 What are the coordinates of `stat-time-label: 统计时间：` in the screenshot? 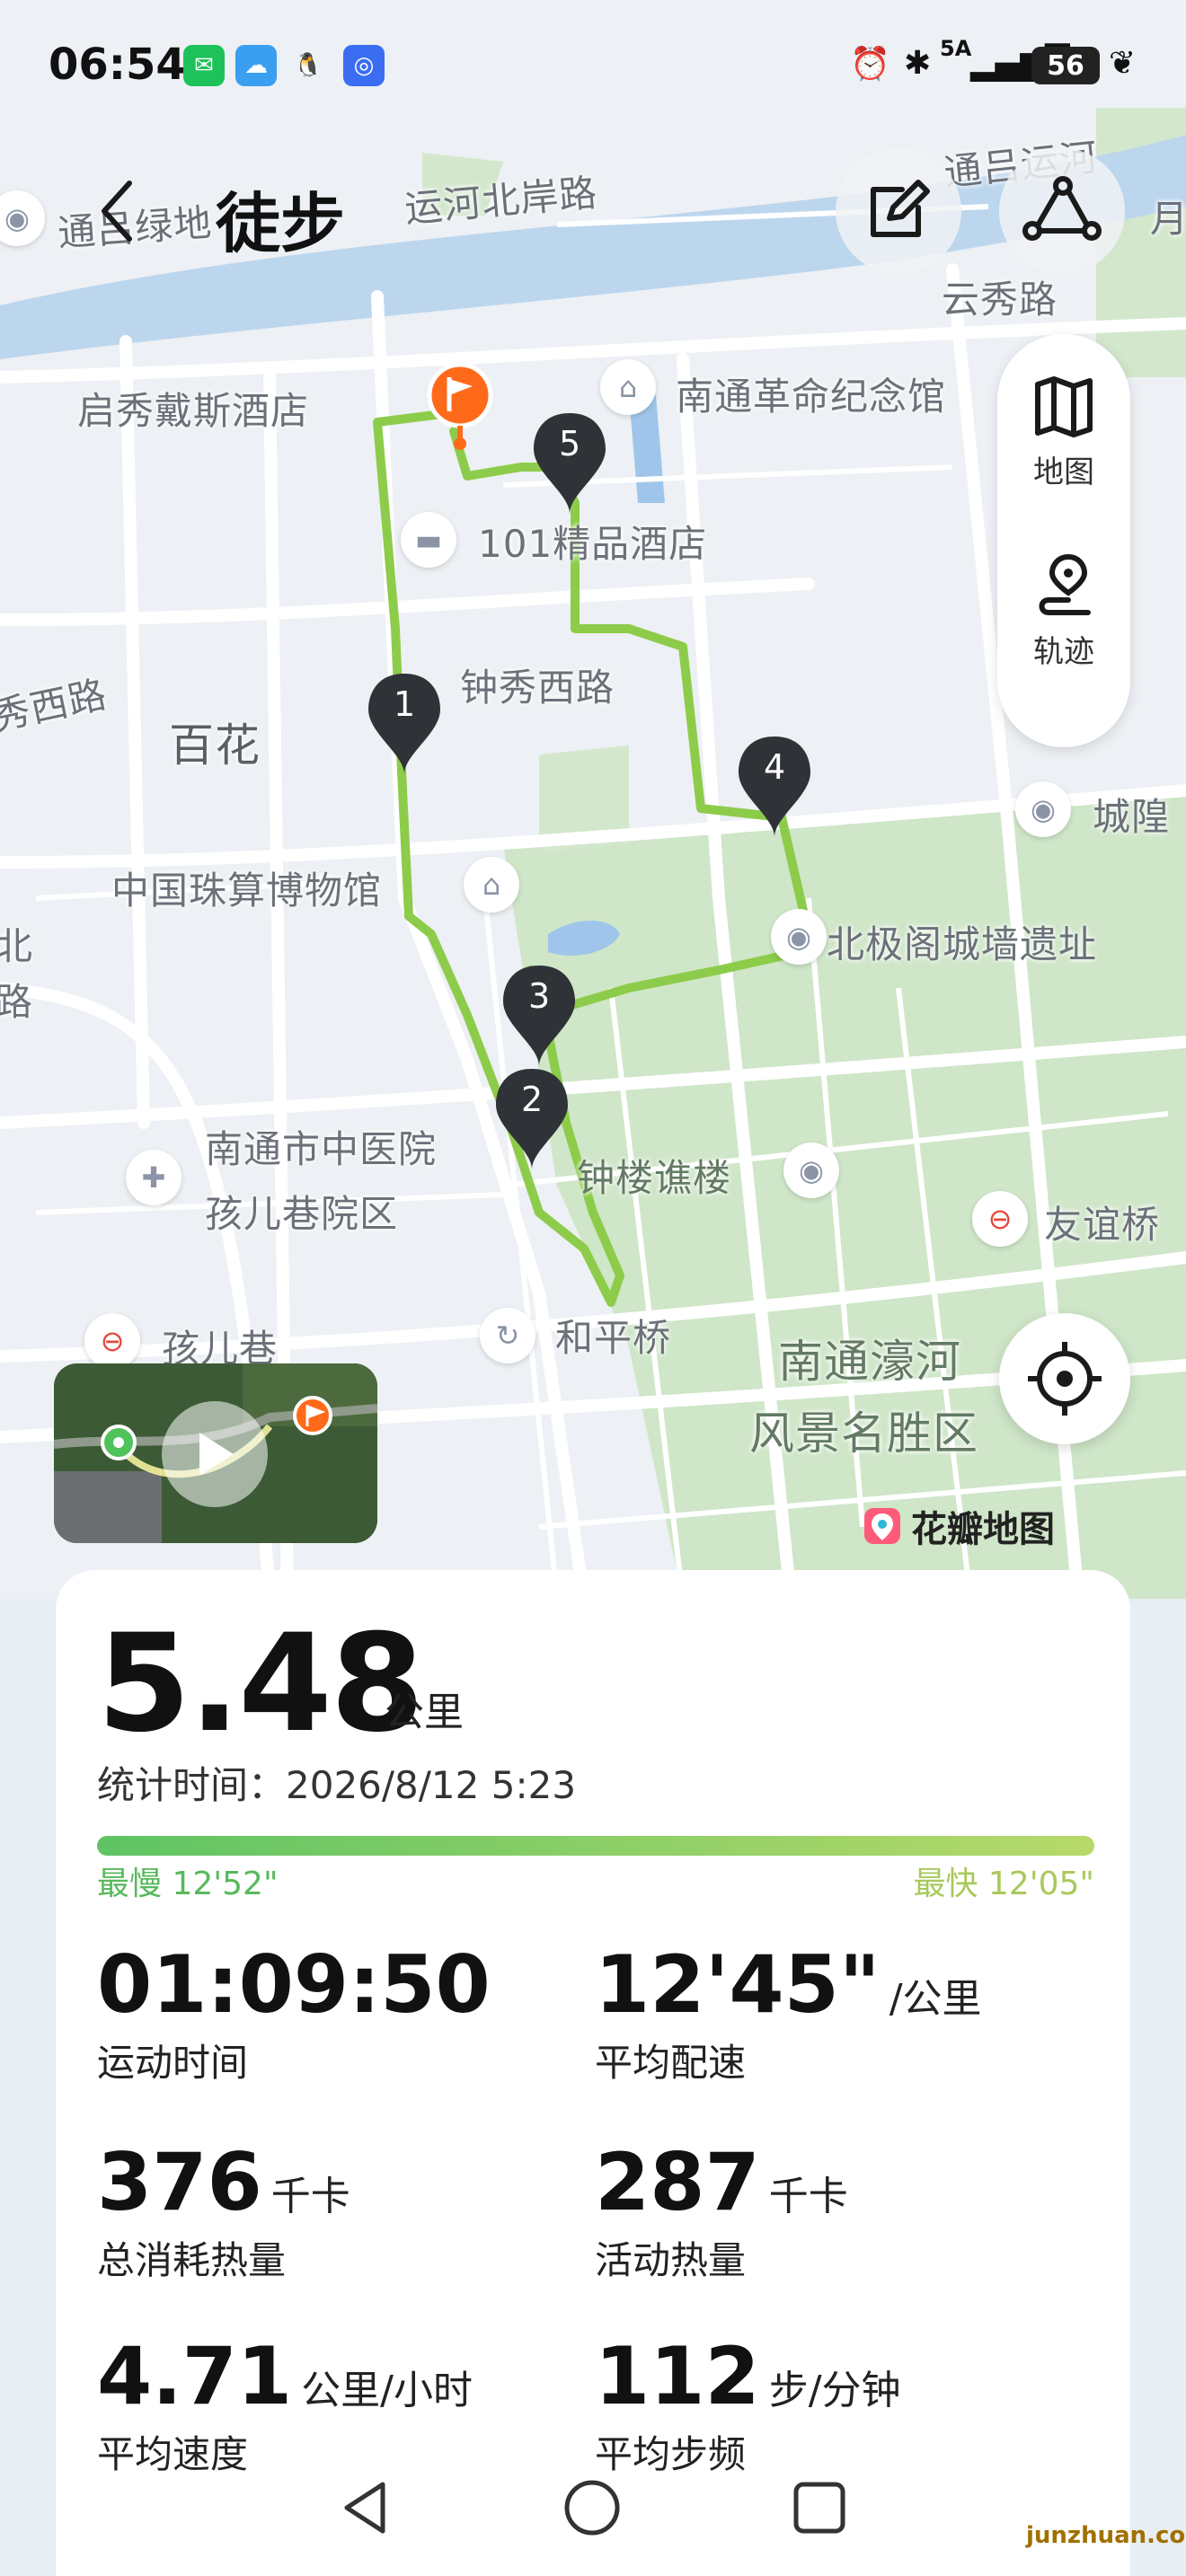 It's located at (192, 1785).